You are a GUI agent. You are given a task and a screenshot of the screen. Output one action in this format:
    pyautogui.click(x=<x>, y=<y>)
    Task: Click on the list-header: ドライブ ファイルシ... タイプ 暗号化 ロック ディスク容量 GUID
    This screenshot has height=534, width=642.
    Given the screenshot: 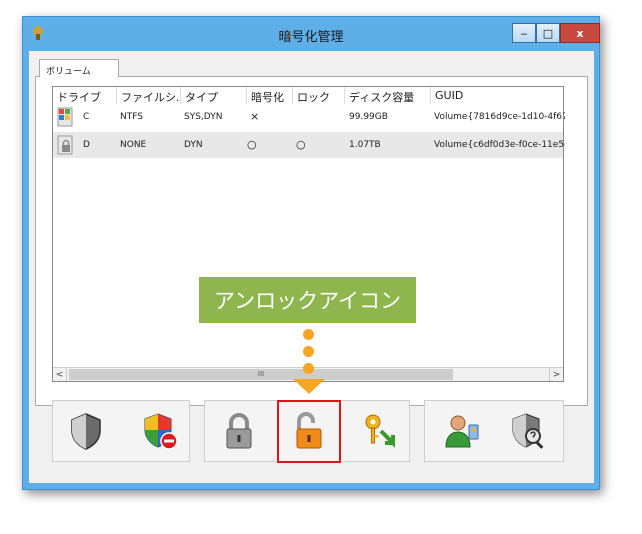 What is the action you would take?
    pyautogui.click(x=308, y=95)
    